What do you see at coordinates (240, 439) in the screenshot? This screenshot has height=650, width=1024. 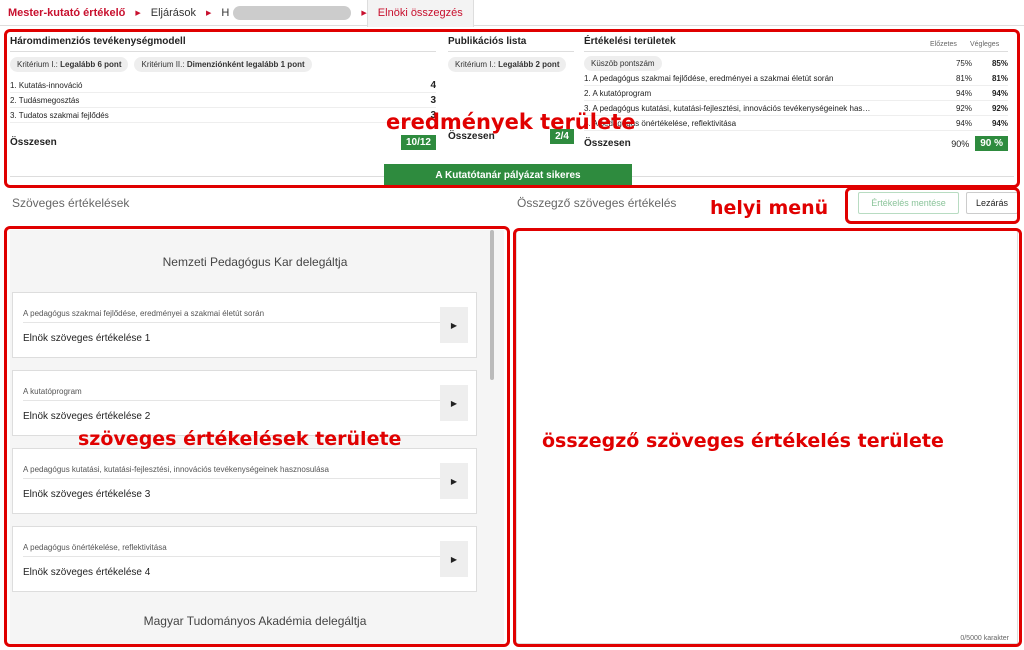 I see `text-evals-annotation: szöveges értékelések területe` at bounding box center [240, 439].